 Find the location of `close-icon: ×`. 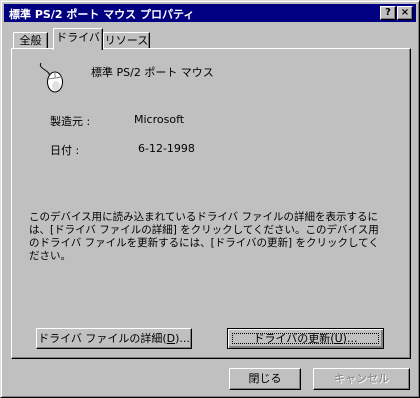

close-icon: × is located at coordinates (405, 13).